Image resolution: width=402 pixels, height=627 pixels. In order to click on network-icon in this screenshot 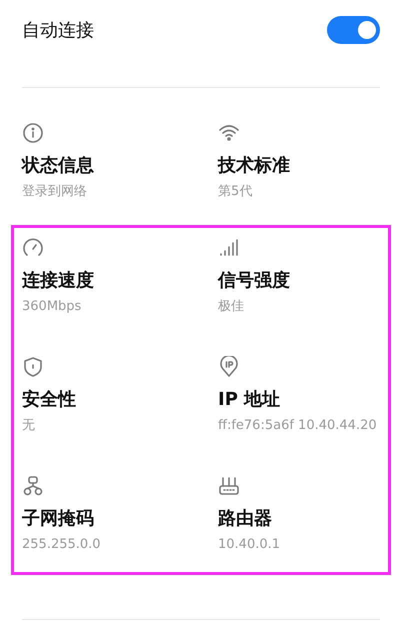, I will do `click(33, 486)`.